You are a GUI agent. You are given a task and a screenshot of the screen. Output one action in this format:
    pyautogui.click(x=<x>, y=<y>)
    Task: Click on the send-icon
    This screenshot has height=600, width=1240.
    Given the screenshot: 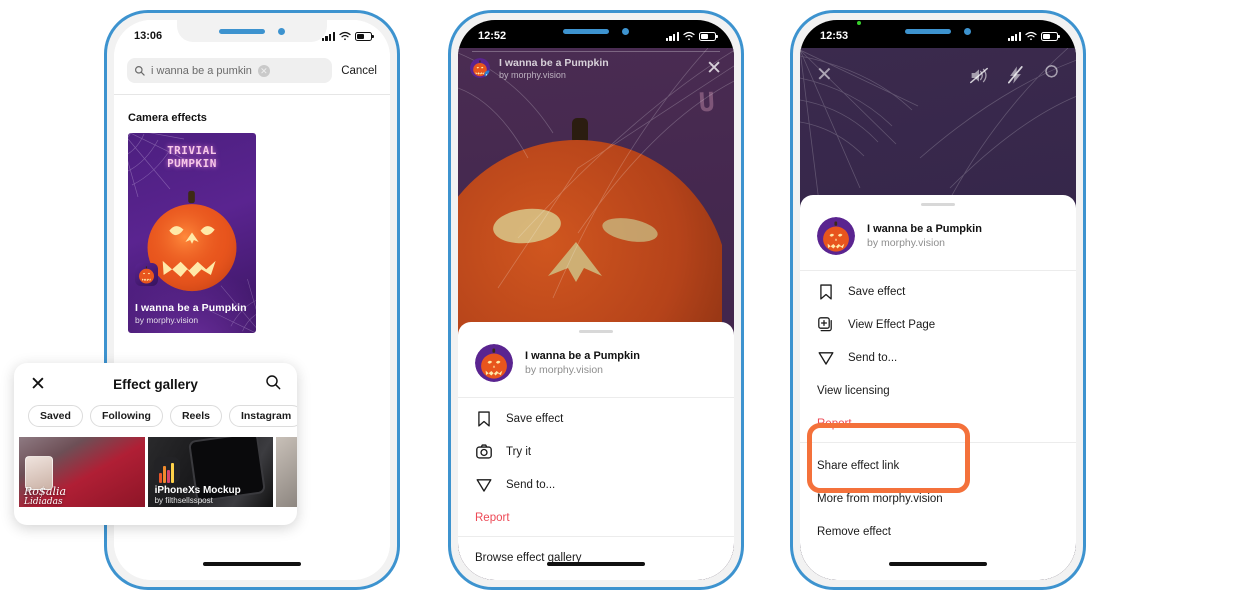 What is the action you would take?
    pyautogui.click(x=825, y=357)
    